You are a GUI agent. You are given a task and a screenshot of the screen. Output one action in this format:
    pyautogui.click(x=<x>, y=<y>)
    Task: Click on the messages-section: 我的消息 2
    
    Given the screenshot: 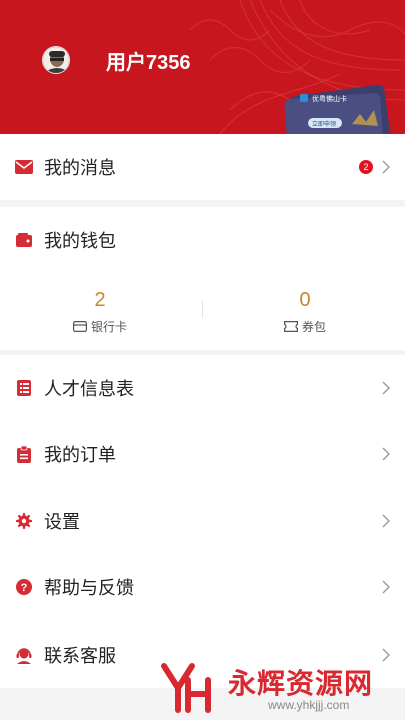 What is the action you would take?
    pyautogui.click(x=202, y=167)
    